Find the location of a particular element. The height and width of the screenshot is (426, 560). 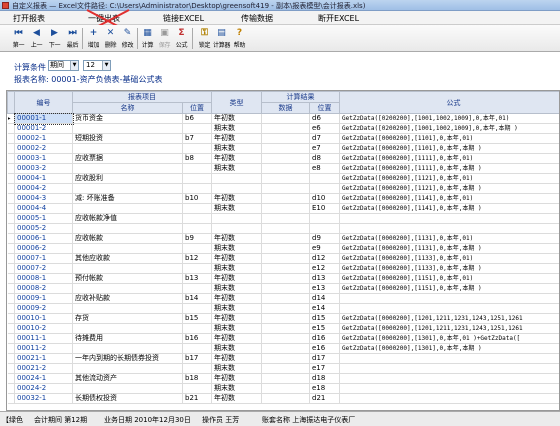

delete-button: ✕ 删除 is located at coordinates (110, 38).